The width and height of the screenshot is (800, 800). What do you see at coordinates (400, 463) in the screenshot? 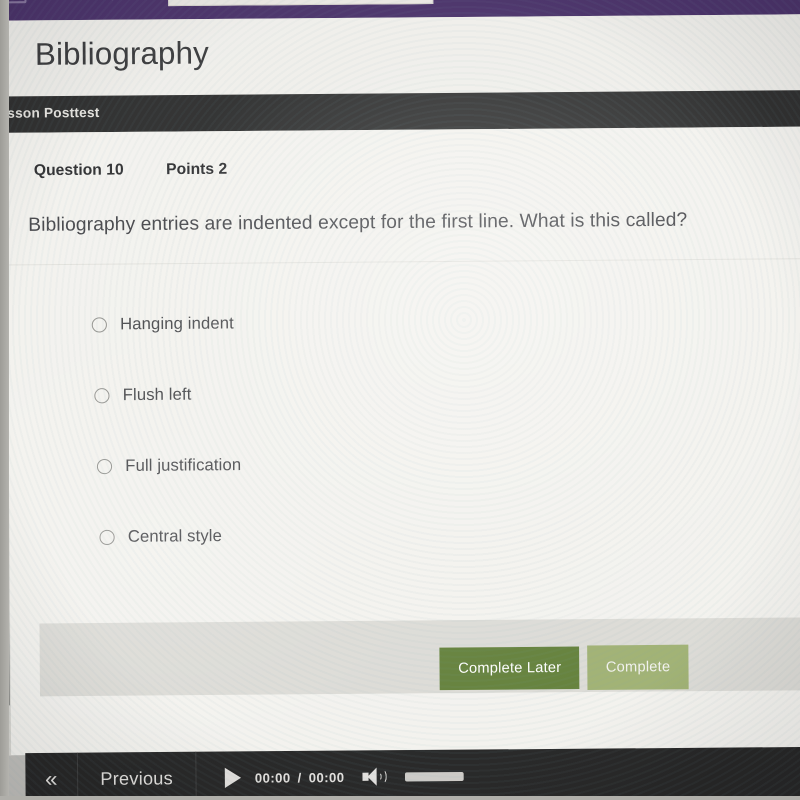
I see `option-row: Full justification` at bounding box center [400, 463].